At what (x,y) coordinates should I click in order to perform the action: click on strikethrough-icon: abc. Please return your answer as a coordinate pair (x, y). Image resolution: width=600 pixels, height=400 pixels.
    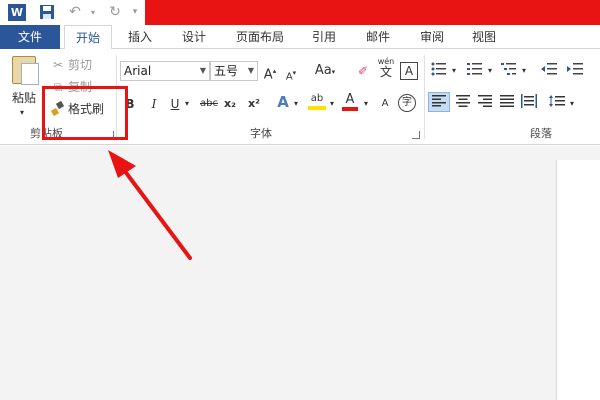
    Looking at the image, I should click on (209, 104).